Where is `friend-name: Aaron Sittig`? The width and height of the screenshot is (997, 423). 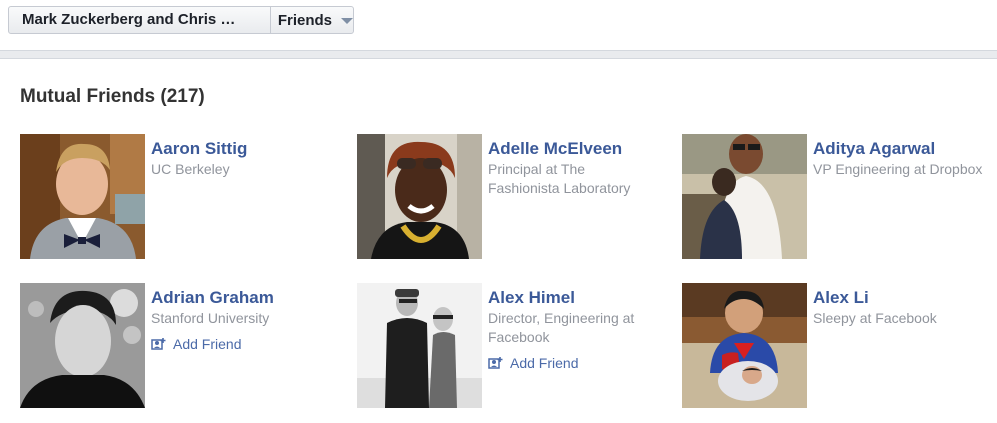 friend-name: Aaron Sittig is located at coordinates (251, 149).